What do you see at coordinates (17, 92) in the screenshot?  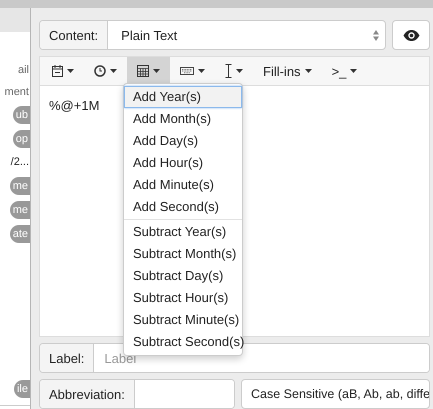 I see `sidebar-label: ment` at bounding box center [17, 92].